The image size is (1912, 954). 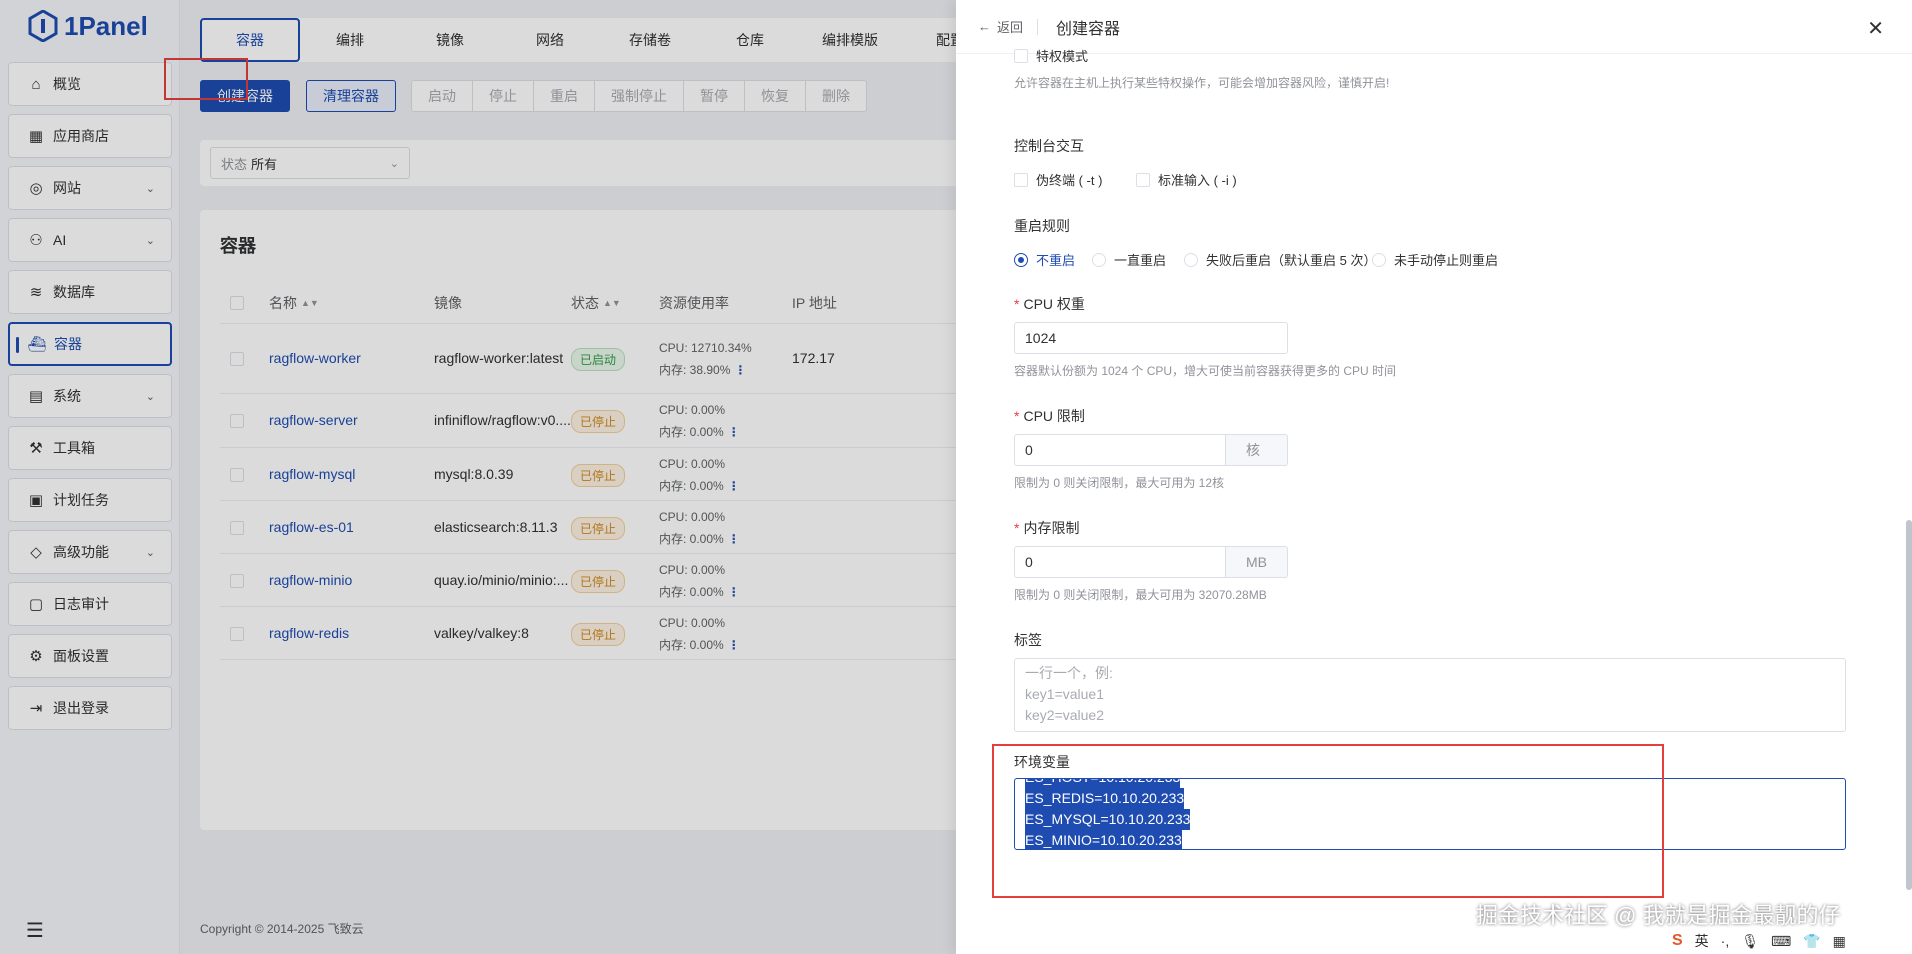 What do you see at coordinates (1875, 28) in the screenshot?
I see `close-icon: ✕` at bounding box center [1875, 28].